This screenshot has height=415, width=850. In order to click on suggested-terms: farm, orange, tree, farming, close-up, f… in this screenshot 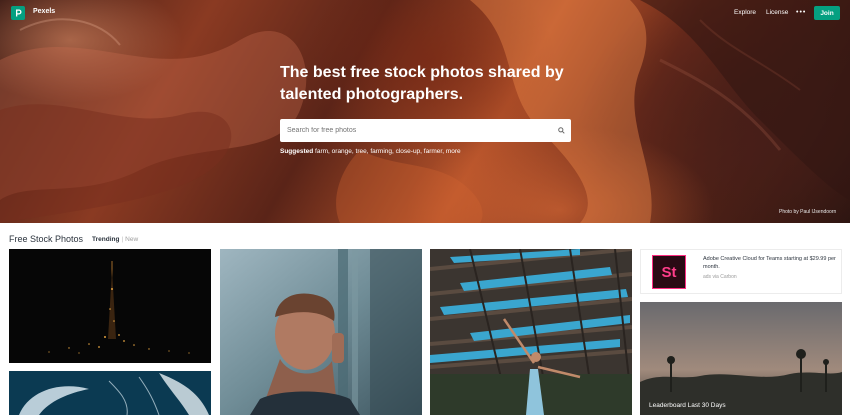, I will do `click(388, 151)`.